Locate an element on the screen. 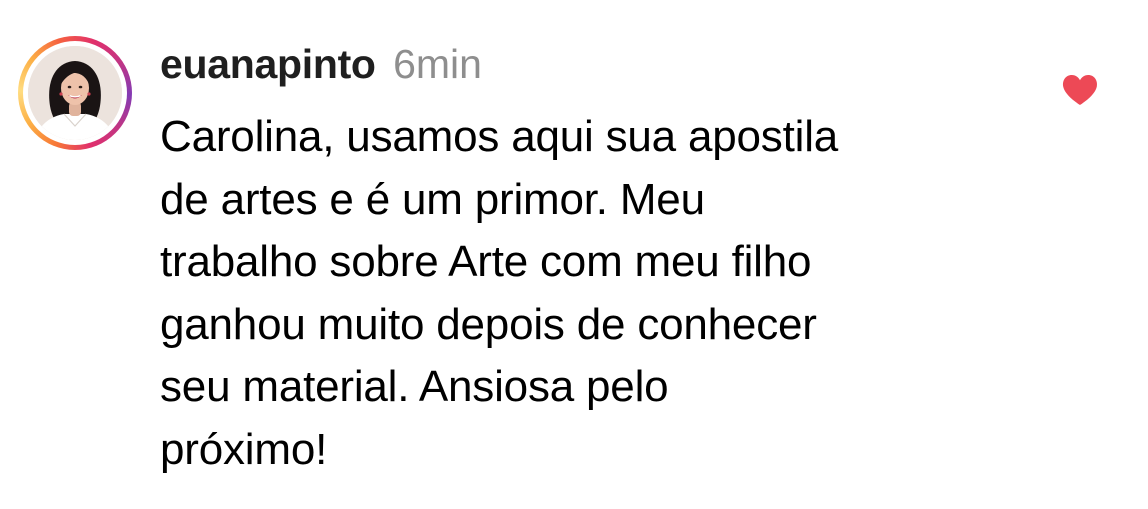 The height and width of the screenshot is (509, 1148). heart-icon is located at coordinates (1080, 90).